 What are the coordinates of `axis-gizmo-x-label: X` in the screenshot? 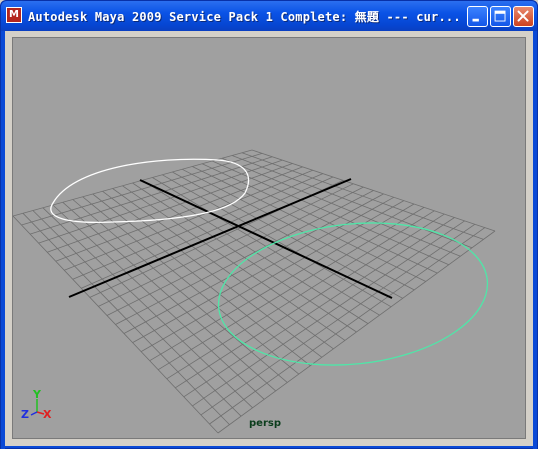 It's located at (47, 414).